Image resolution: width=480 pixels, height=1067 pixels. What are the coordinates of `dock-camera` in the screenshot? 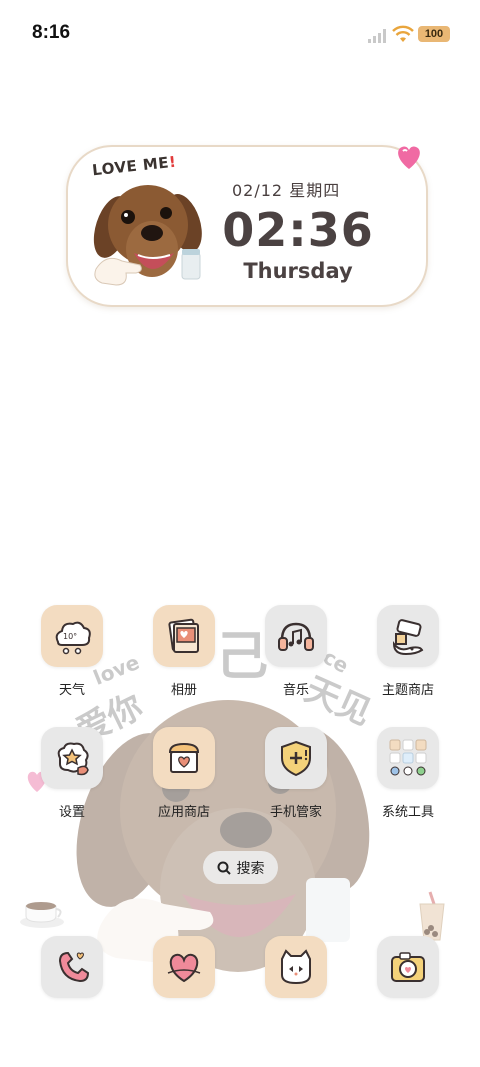 It's located at (408, 967).